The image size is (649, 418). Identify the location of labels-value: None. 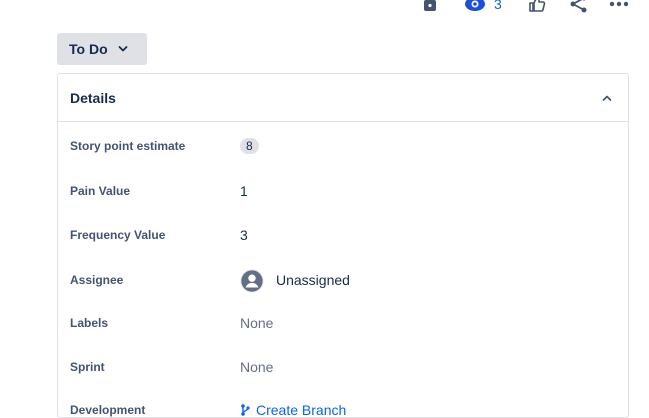
(256, 323).